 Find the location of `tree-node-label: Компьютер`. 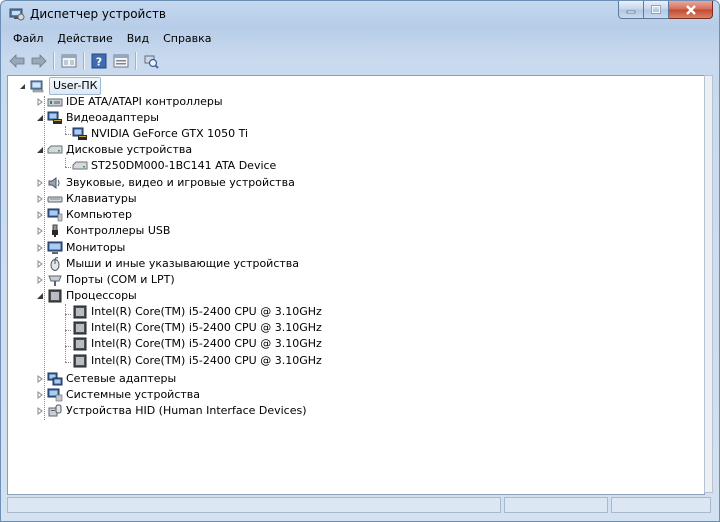

tree-node-label: Компьютер is located at coordinates (99, 214).